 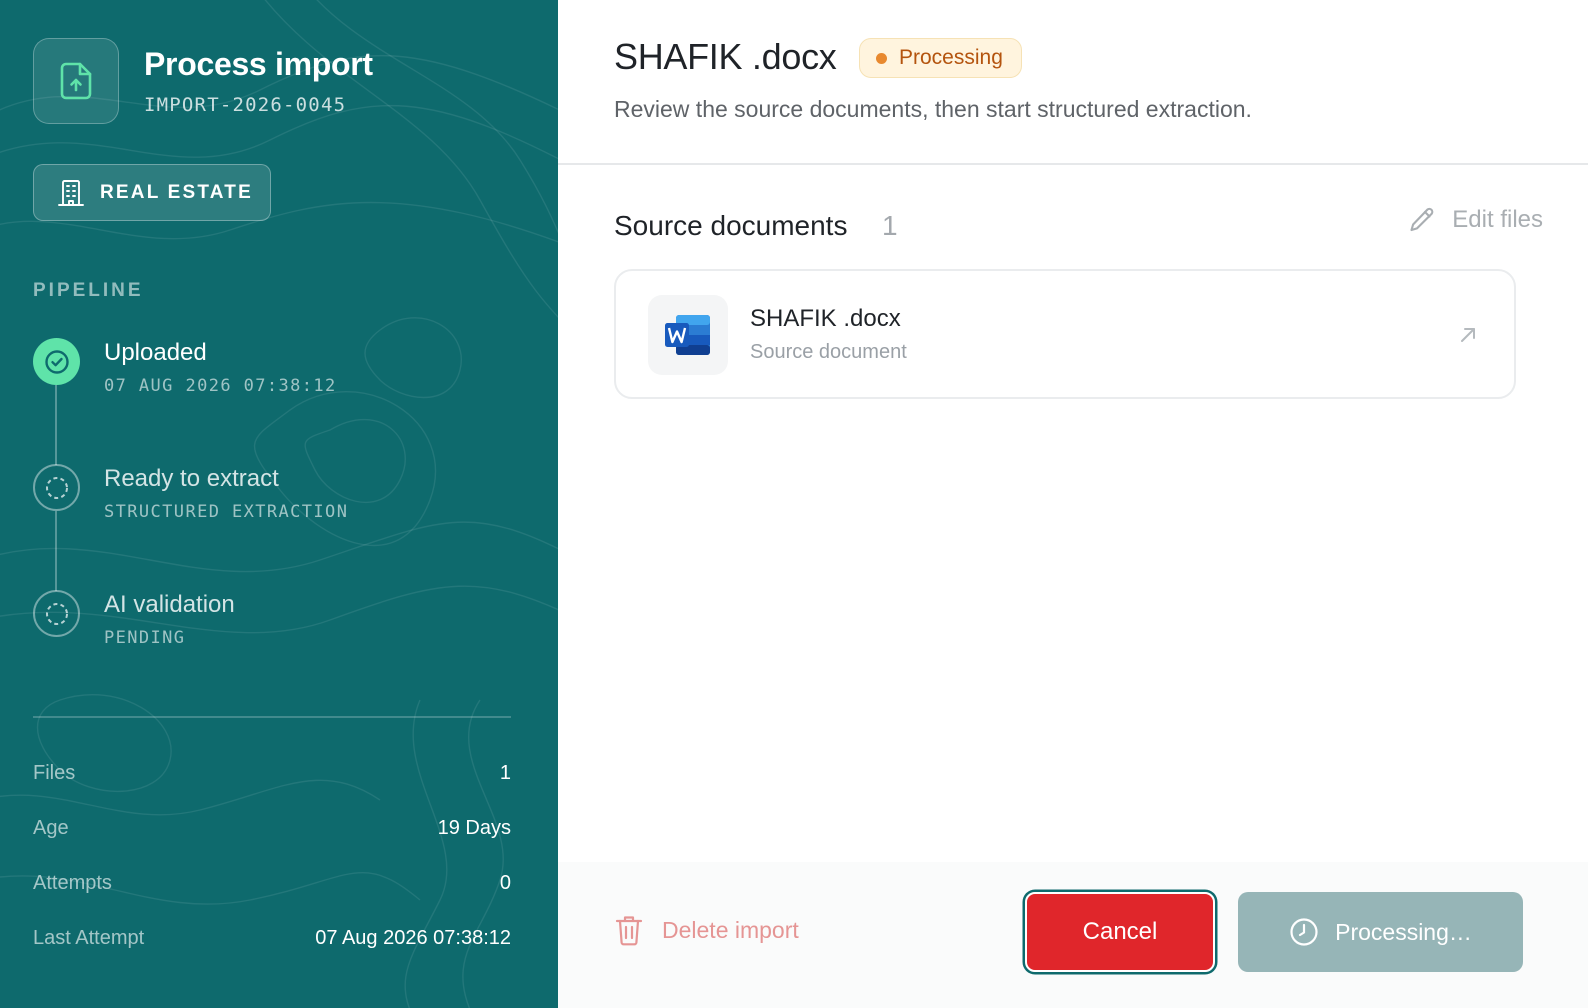 What do you see at coordinates (176, 192) in the screenshot?
I see `category-label: REAL ESTATE` at bounding box center [176, 192].